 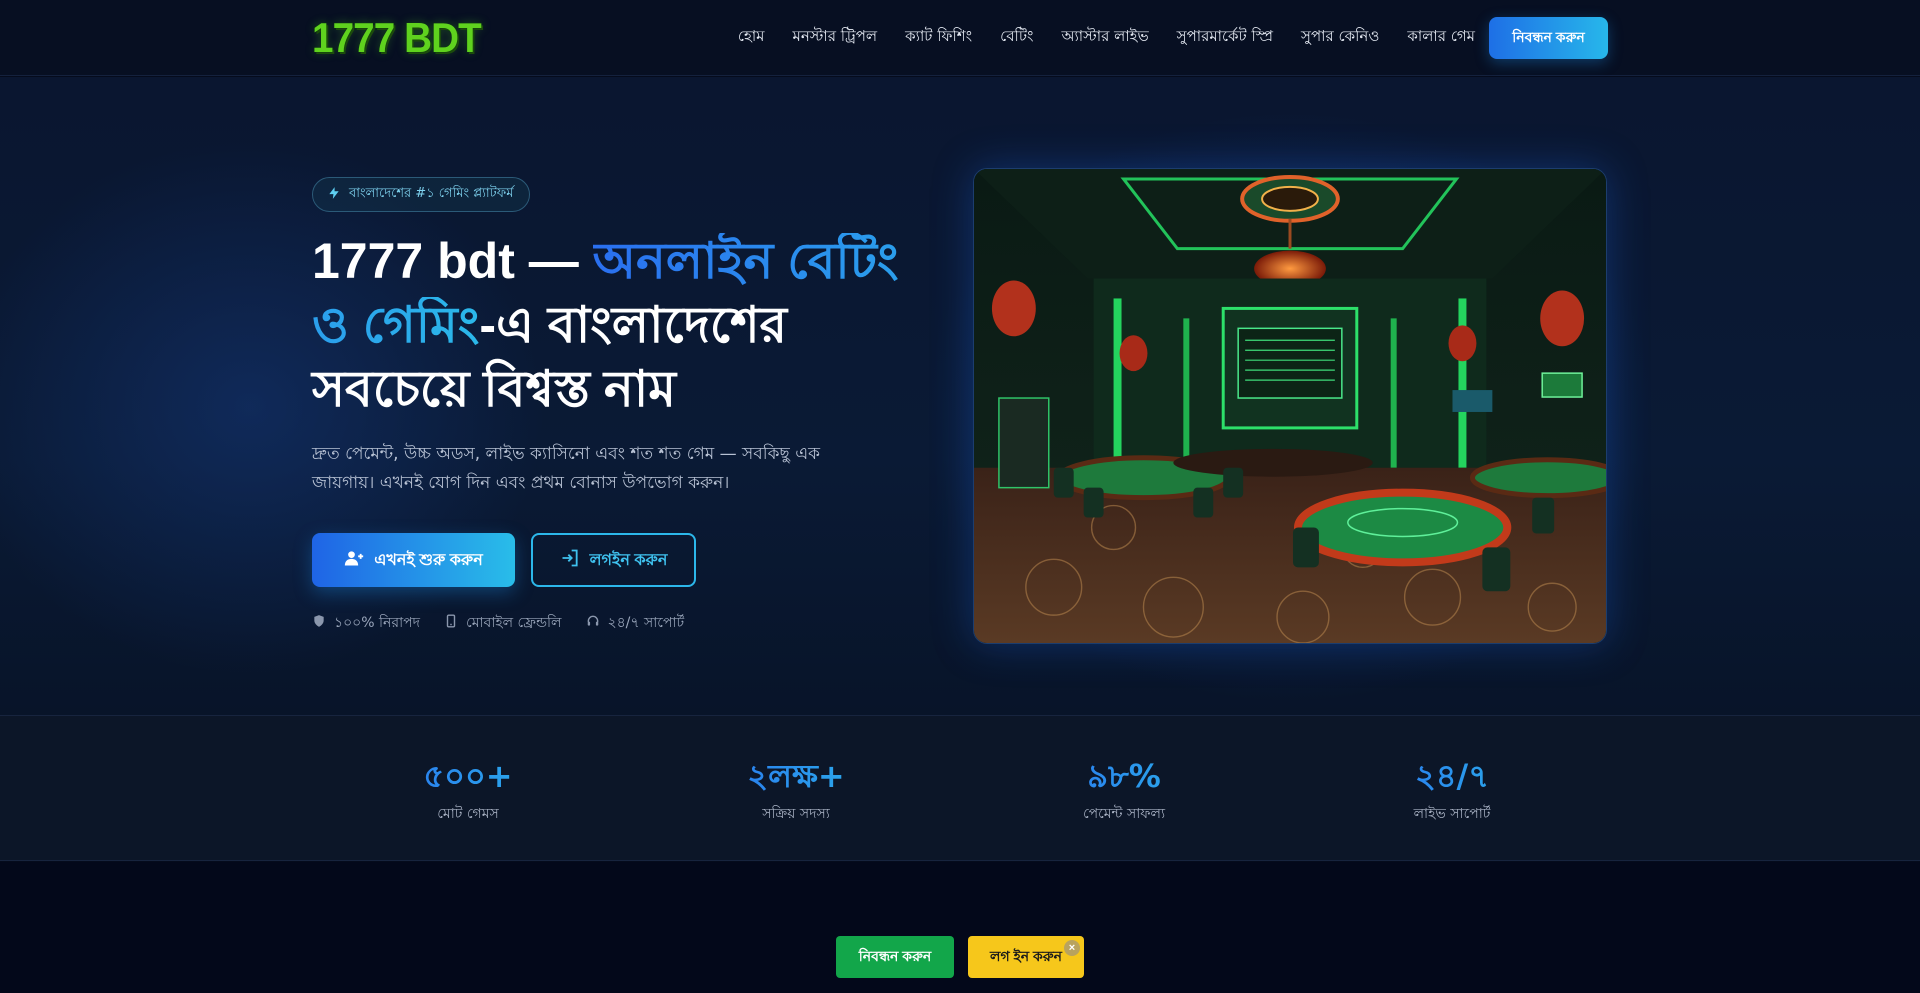 I want to click on feature-support: ২৪/৭ সাপোর্ট, so click(x=635, y=623).